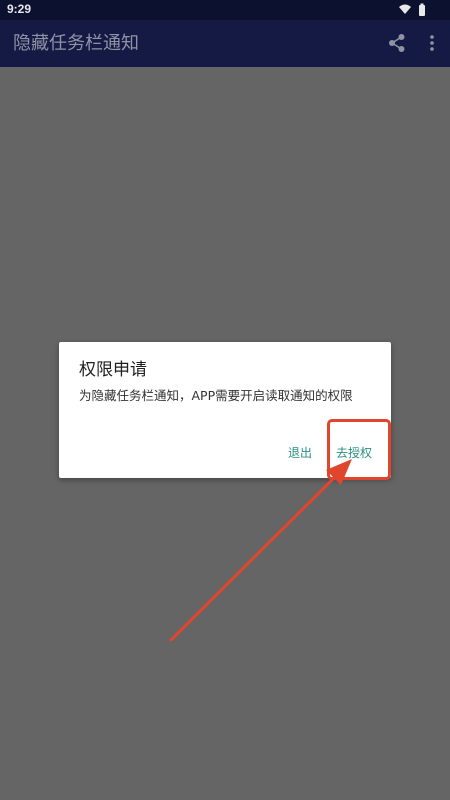 This screenshot has height=800, width=450. I want to click on battery-icon, so click(422, 9).